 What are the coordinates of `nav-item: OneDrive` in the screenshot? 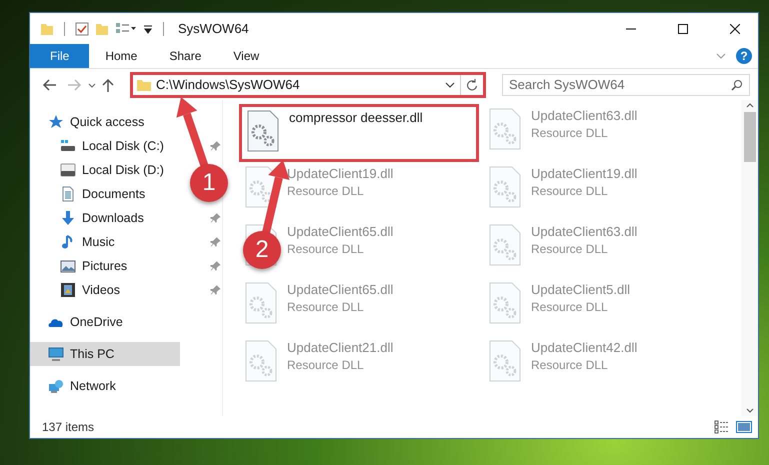 It's located at (105, 322).